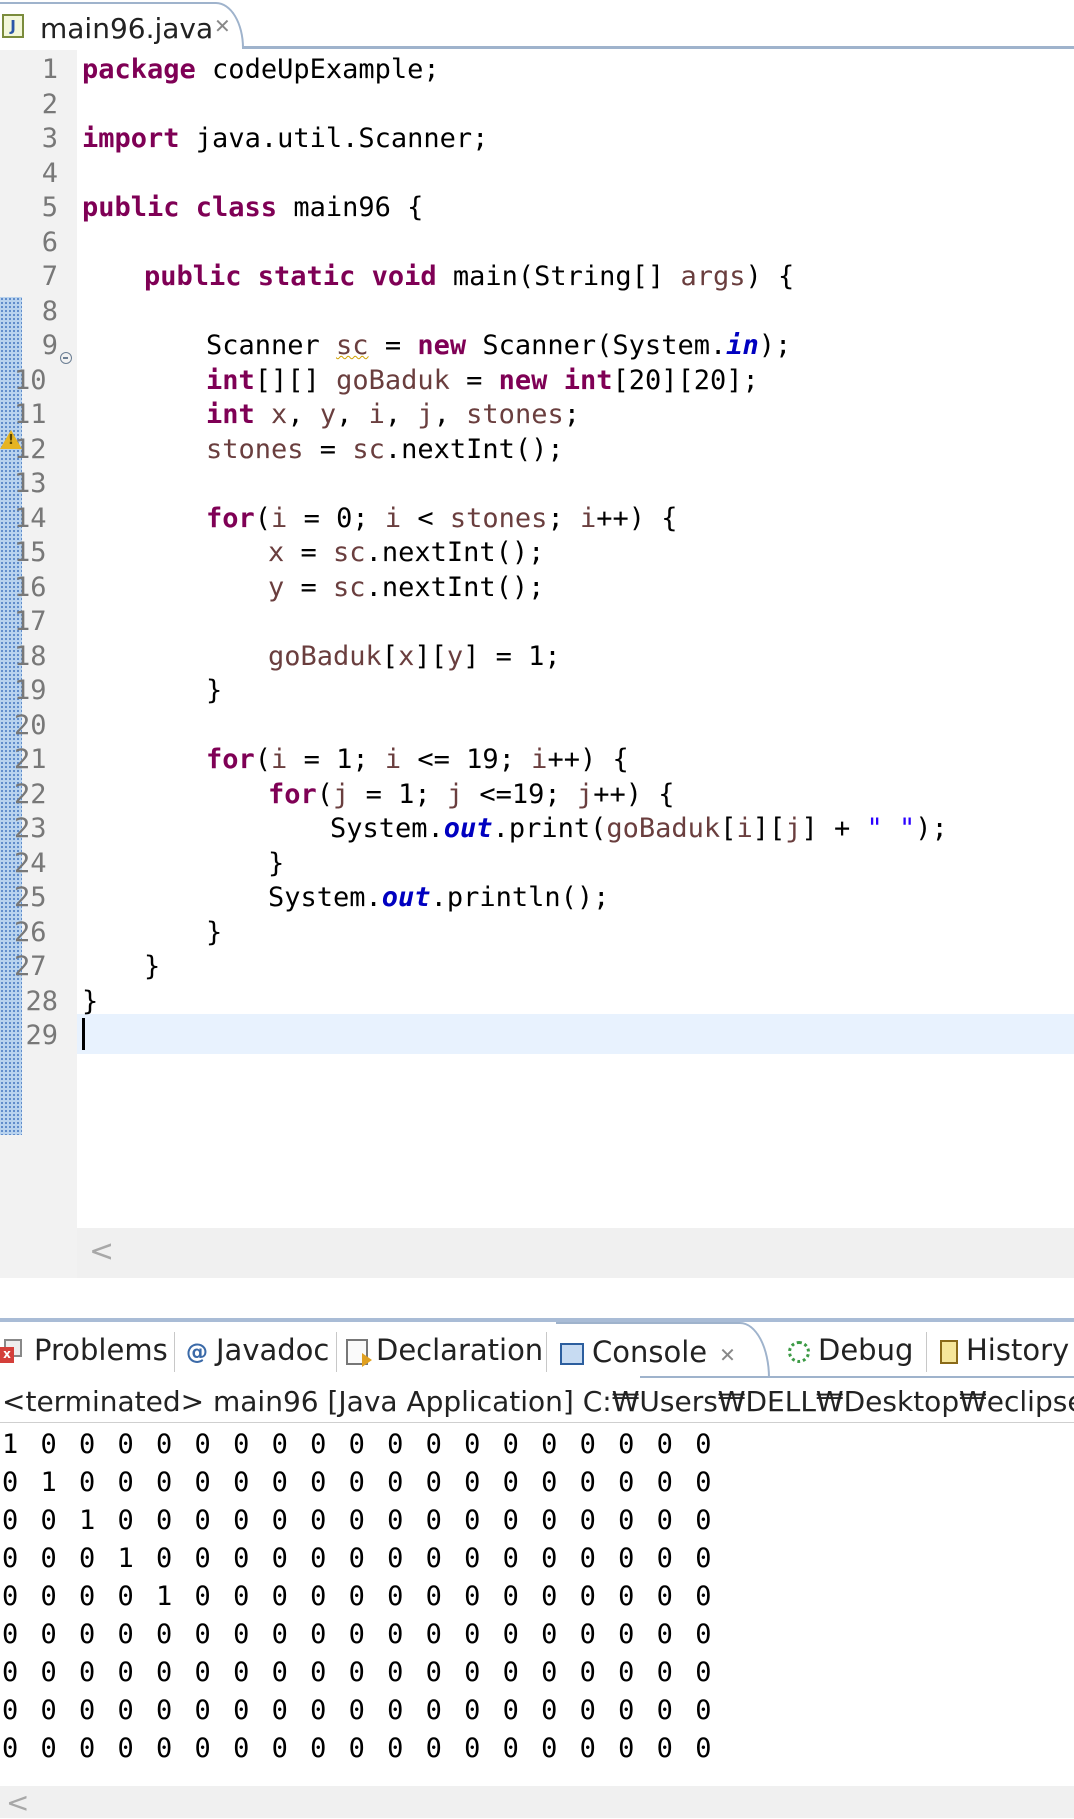  I want to click on code-token: main96 {, so click(350, 207).